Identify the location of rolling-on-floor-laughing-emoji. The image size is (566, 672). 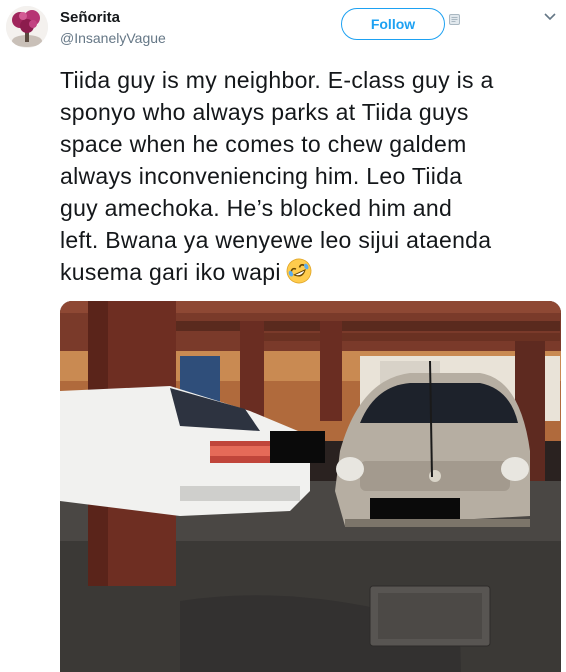
(299, 271).